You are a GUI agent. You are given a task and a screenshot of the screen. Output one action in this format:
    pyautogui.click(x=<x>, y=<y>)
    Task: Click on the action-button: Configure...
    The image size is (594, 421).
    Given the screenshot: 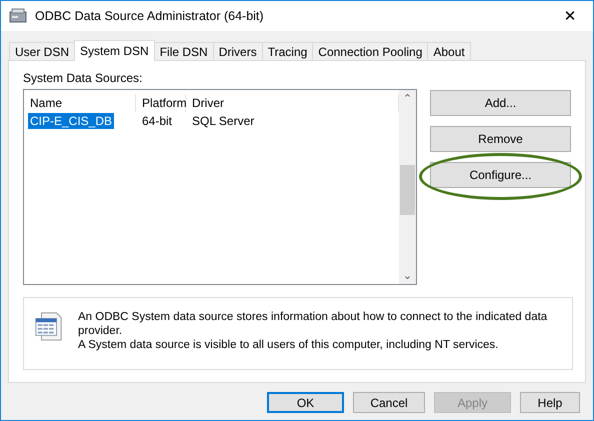 What is the action you would take?
    pyautogui.click(x=500, y=175)
    